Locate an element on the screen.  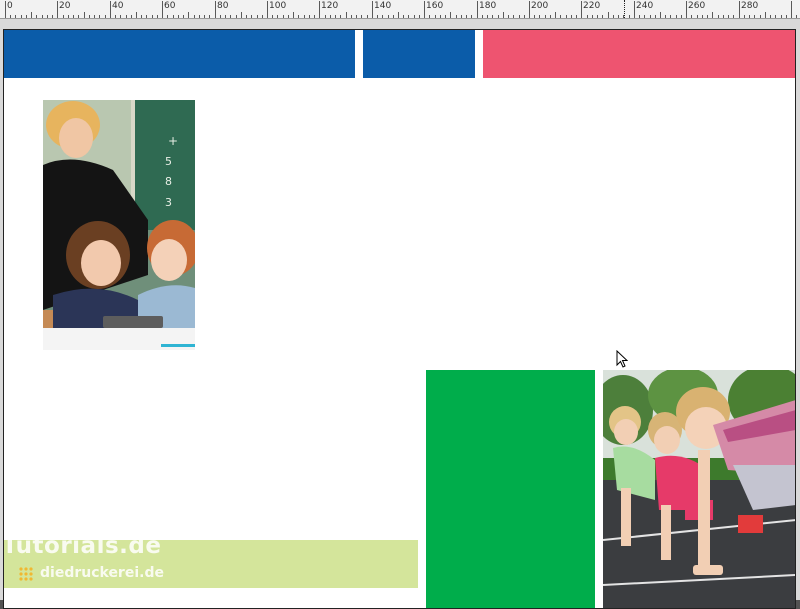
green-block-frame is located at coordinates (510, 489).